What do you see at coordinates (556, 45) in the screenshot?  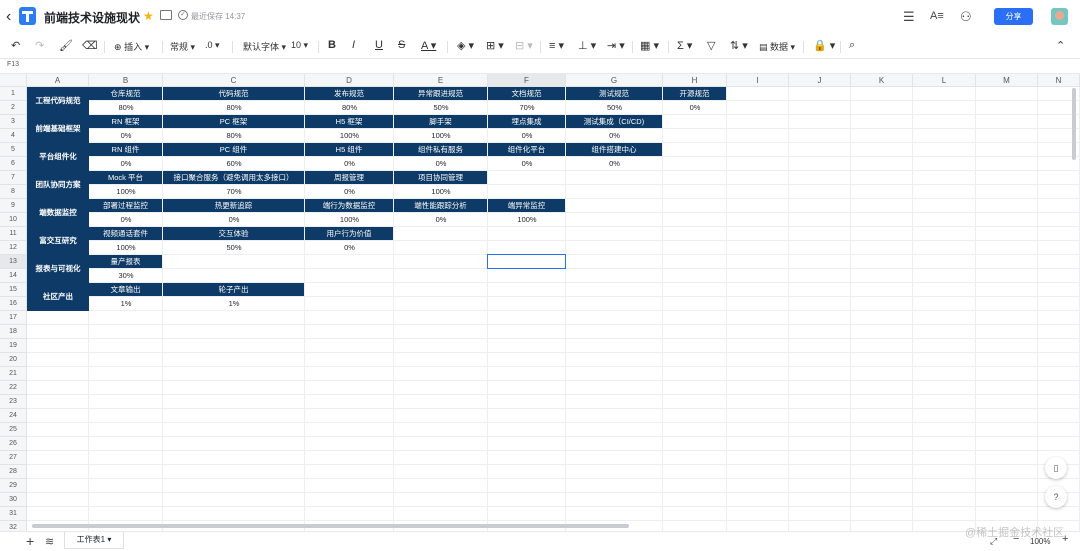 I see `horizontal-align-icon: ≡ ▾` at bounding box center [556, 45].